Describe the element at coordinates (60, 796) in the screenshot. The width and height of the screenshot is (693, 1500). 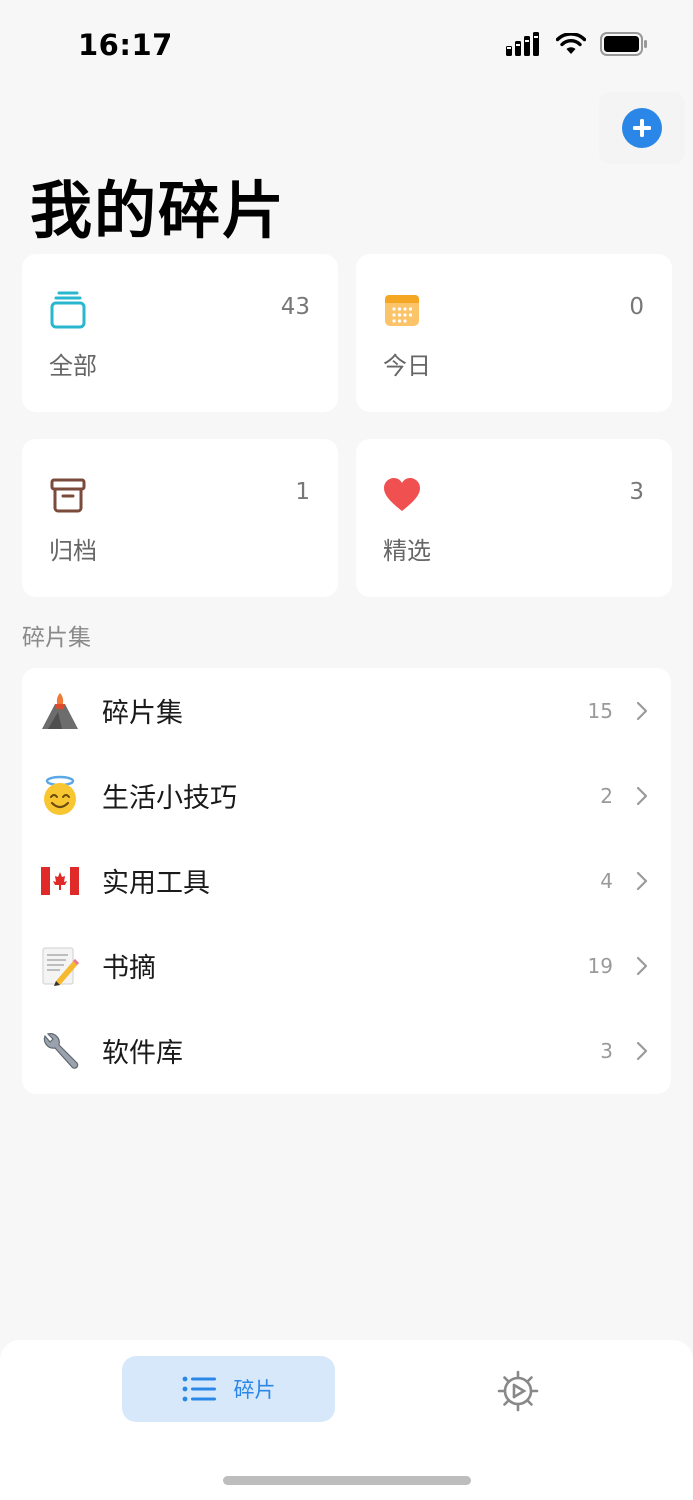
I see `smiling-halo-icon` at that location.